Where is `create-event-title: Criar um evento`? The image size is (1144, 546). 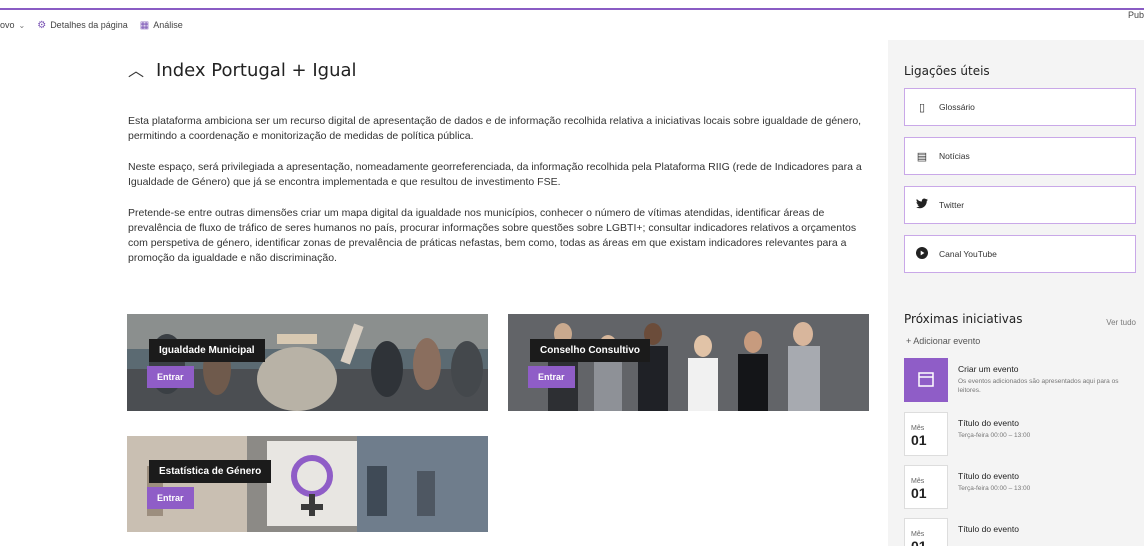 create-event-title: Criar um evento is located at coordinates (988, 369).